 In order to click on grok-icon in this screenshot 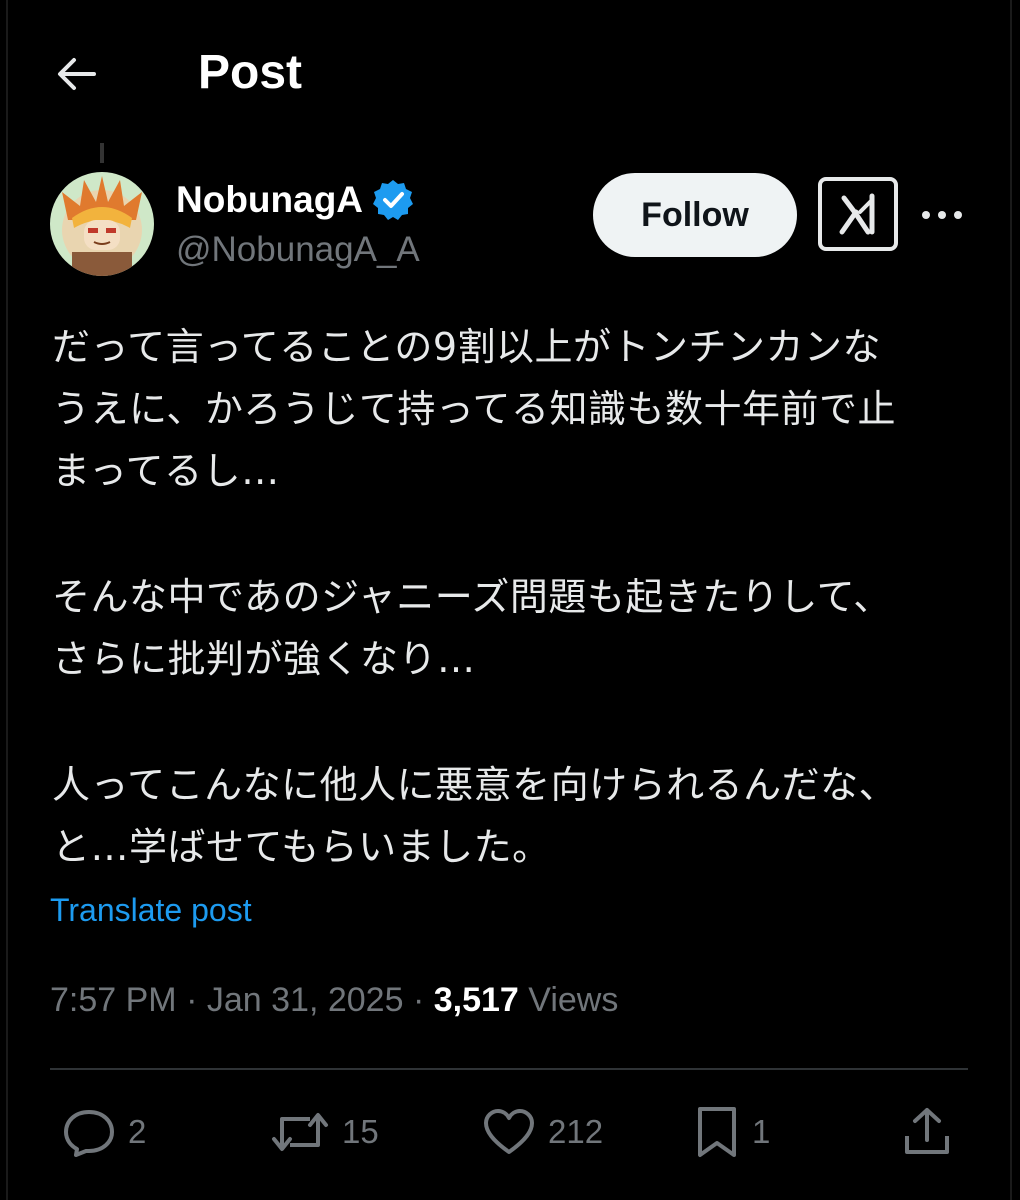, I will do `click(857, 214)`.